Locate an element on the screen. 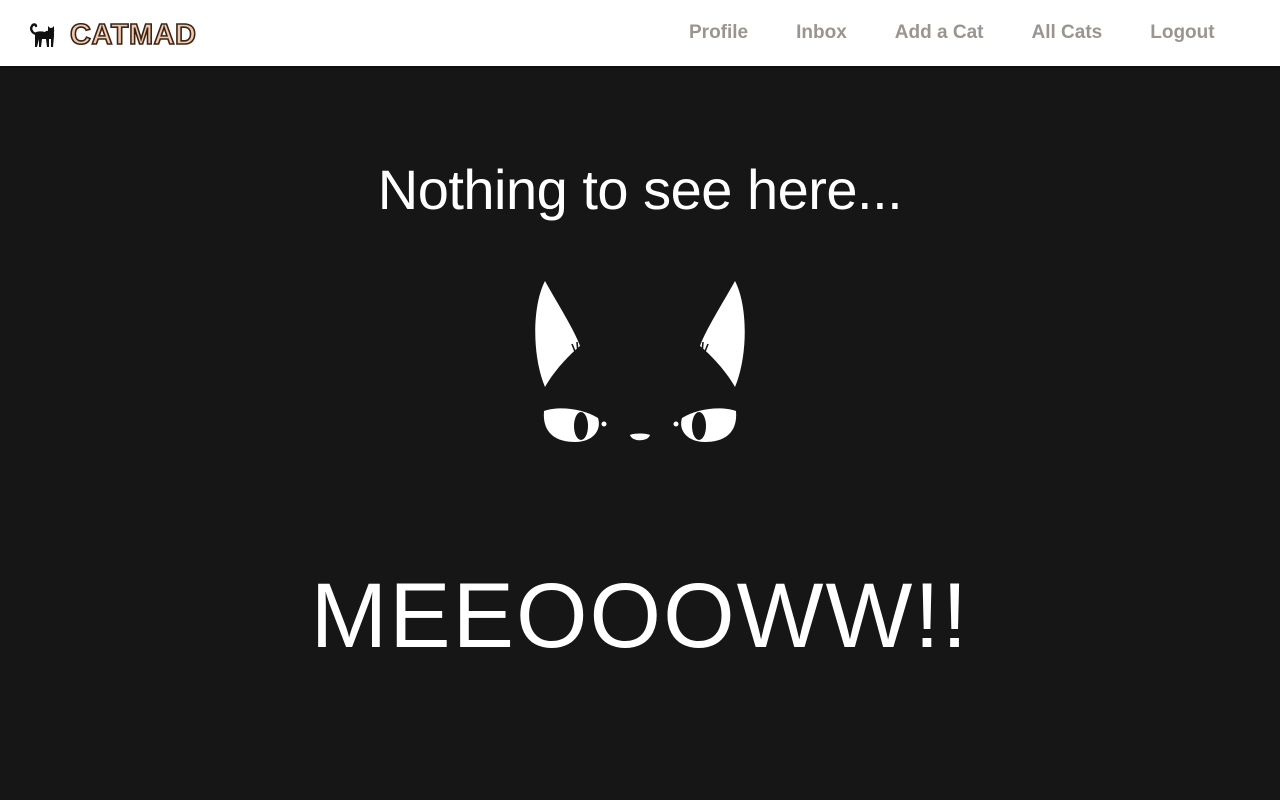  nav-link-inbox: Inbox is located at coordinates (821, 33).